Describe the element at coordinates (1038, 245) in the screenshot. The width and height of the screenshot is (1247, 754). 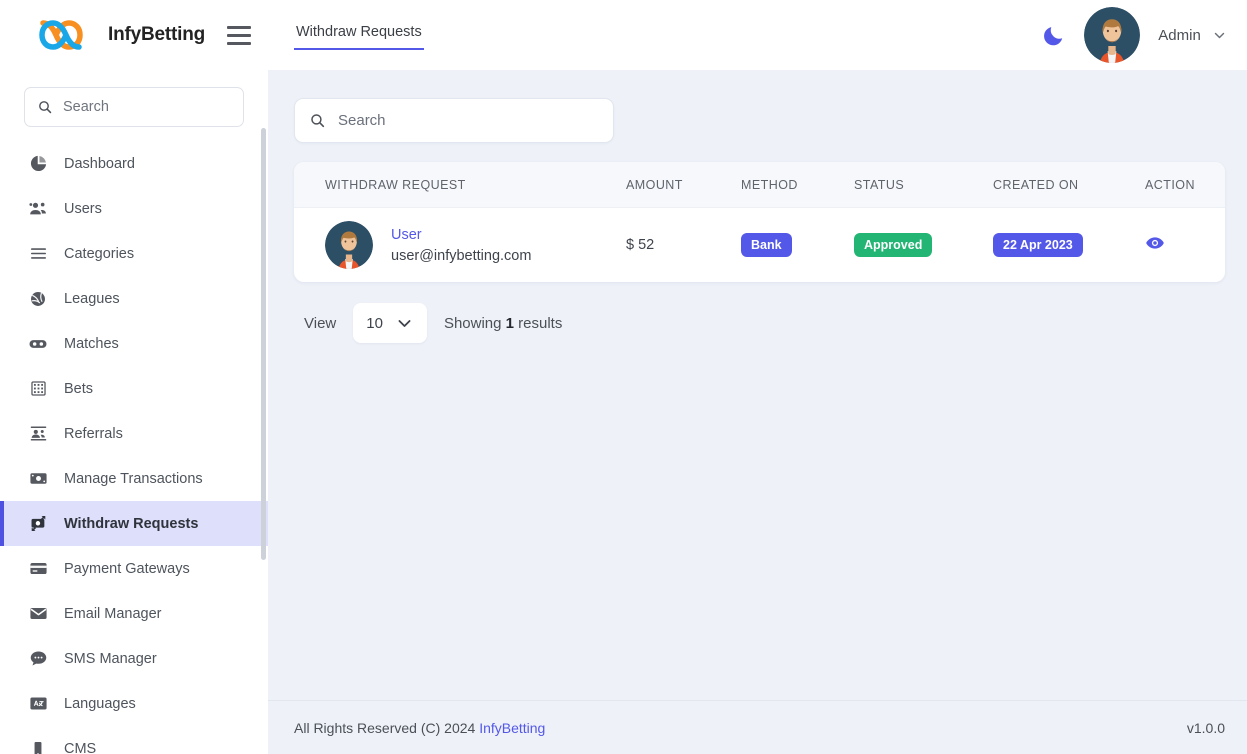
I see `created-on-badge: 22 Apr 2023` at that location.